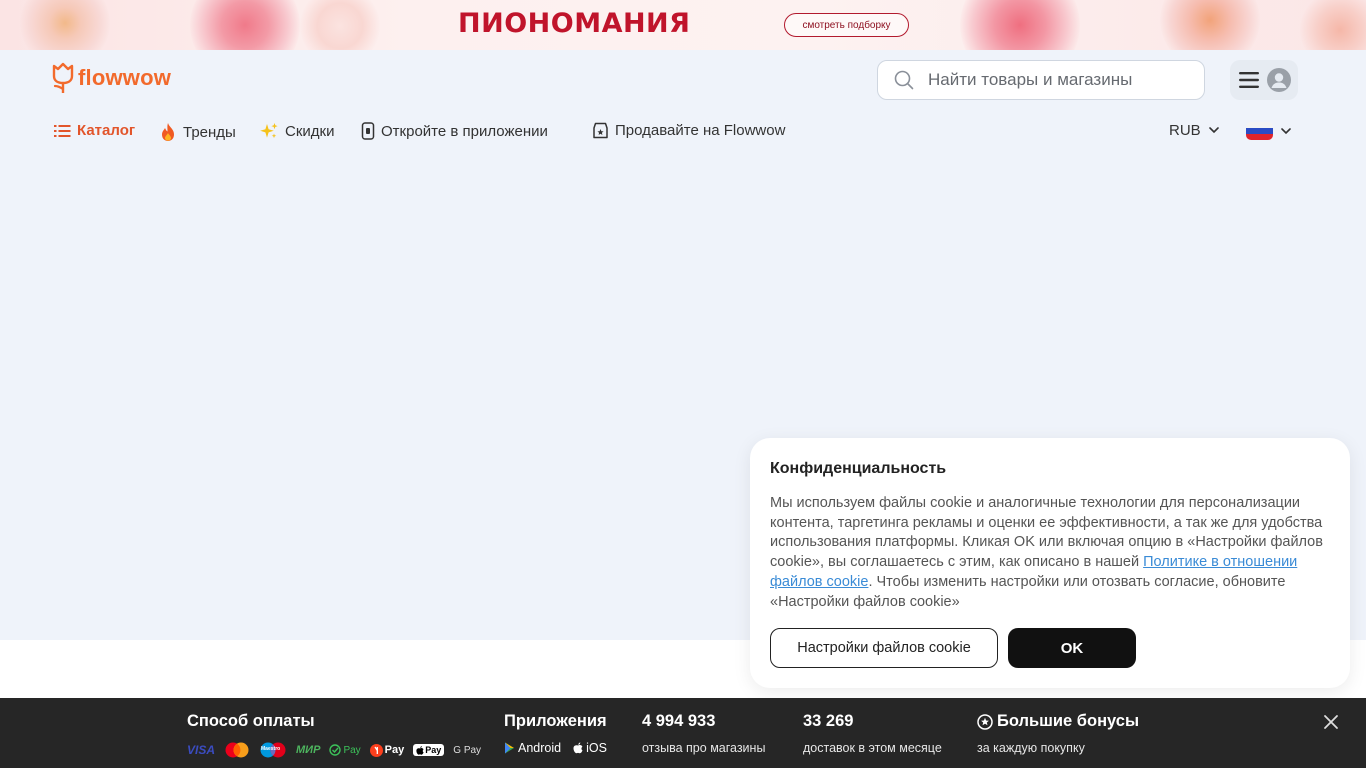 The height and width of the screenshot is (768, 1366). I want to click on cookie-dialog-title: Конфиденциальность, so click(858, 468).